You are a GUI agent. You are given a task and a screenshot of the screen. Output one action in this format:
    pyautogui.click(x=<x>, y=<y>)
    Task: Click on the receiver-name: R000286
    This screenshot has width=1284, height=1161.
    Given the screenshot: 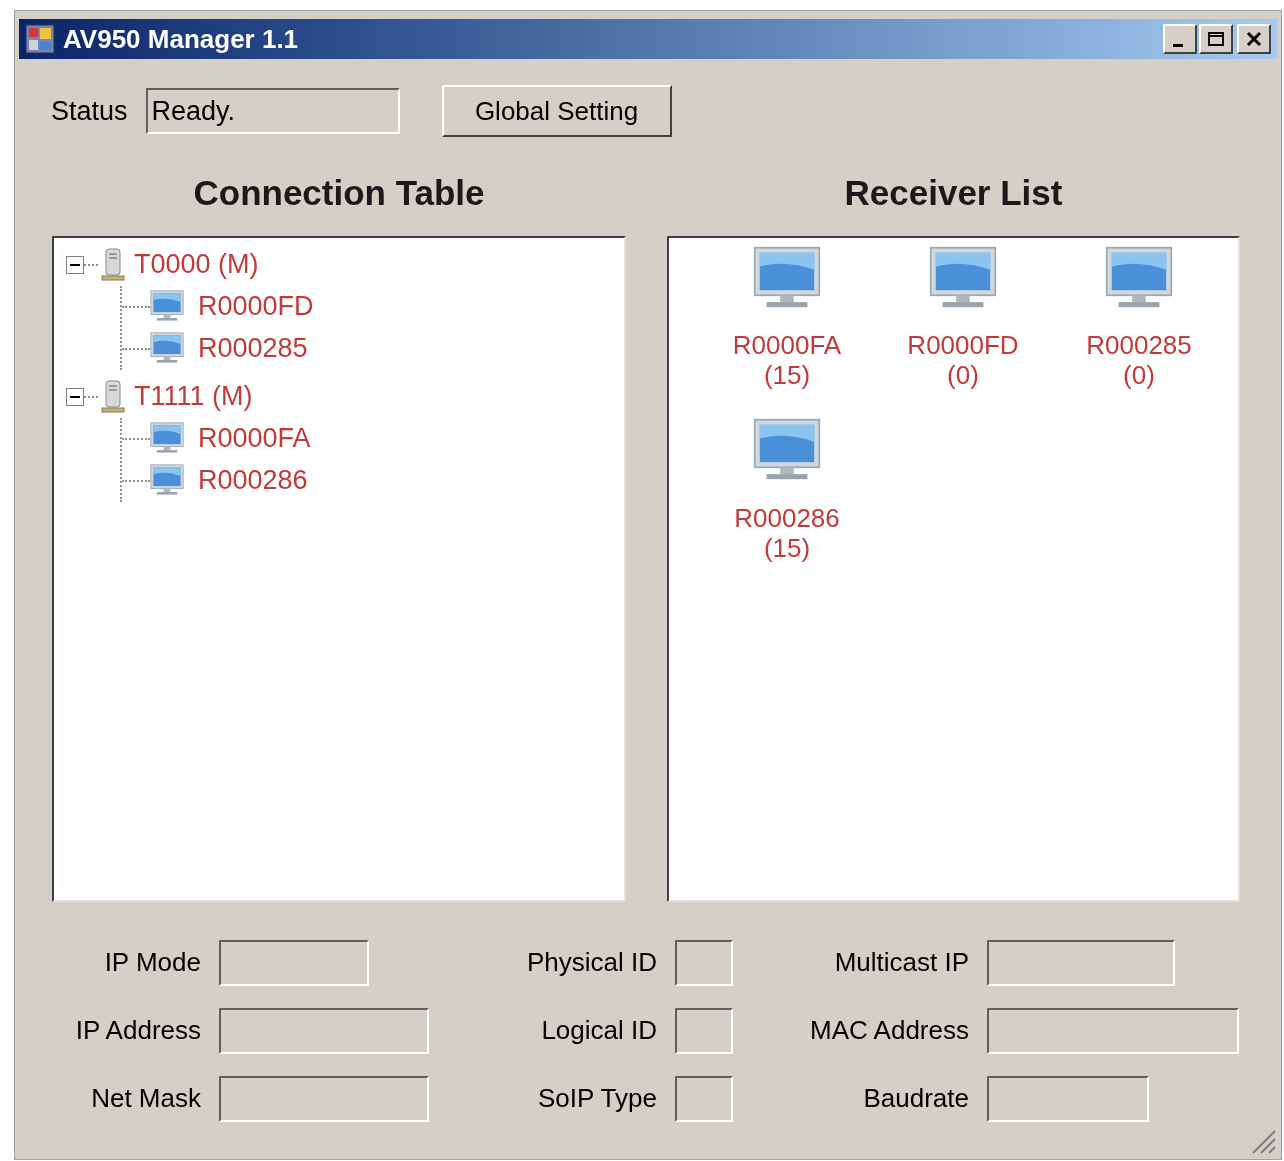 What is the action you would take?
    pyautogui.click(x=787, y=517)
    